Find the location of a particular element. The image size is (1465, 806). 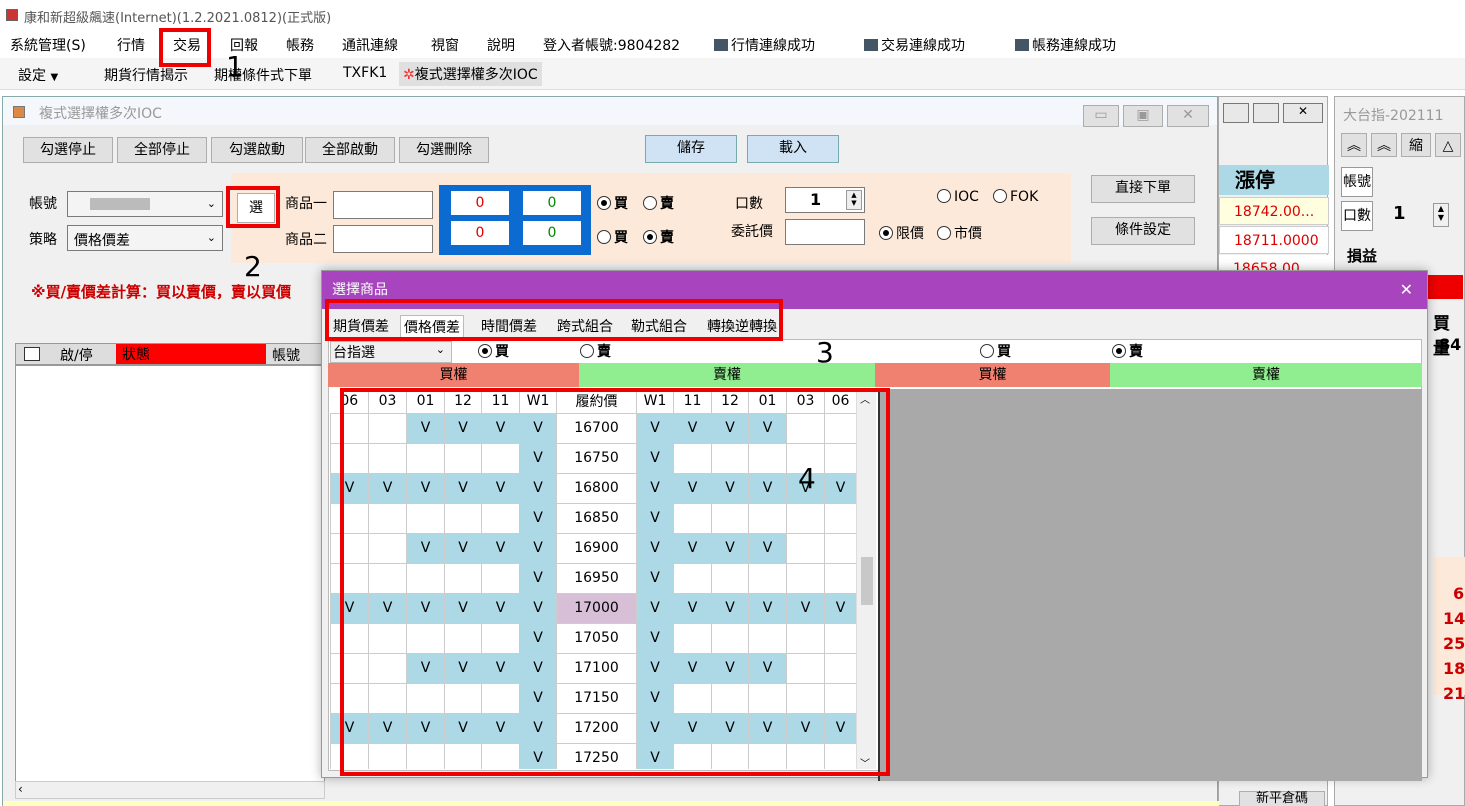

toolbar-multi-ioc: ✲複式選擇權多次IOC is located at coordinates (470, 74).